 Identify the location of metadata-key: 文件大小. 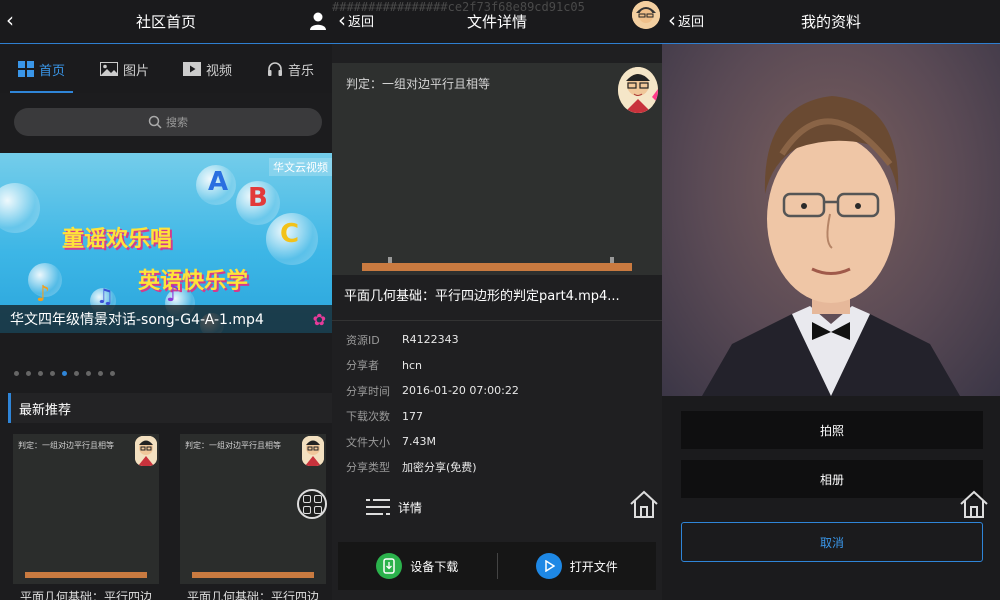
(368, 442).